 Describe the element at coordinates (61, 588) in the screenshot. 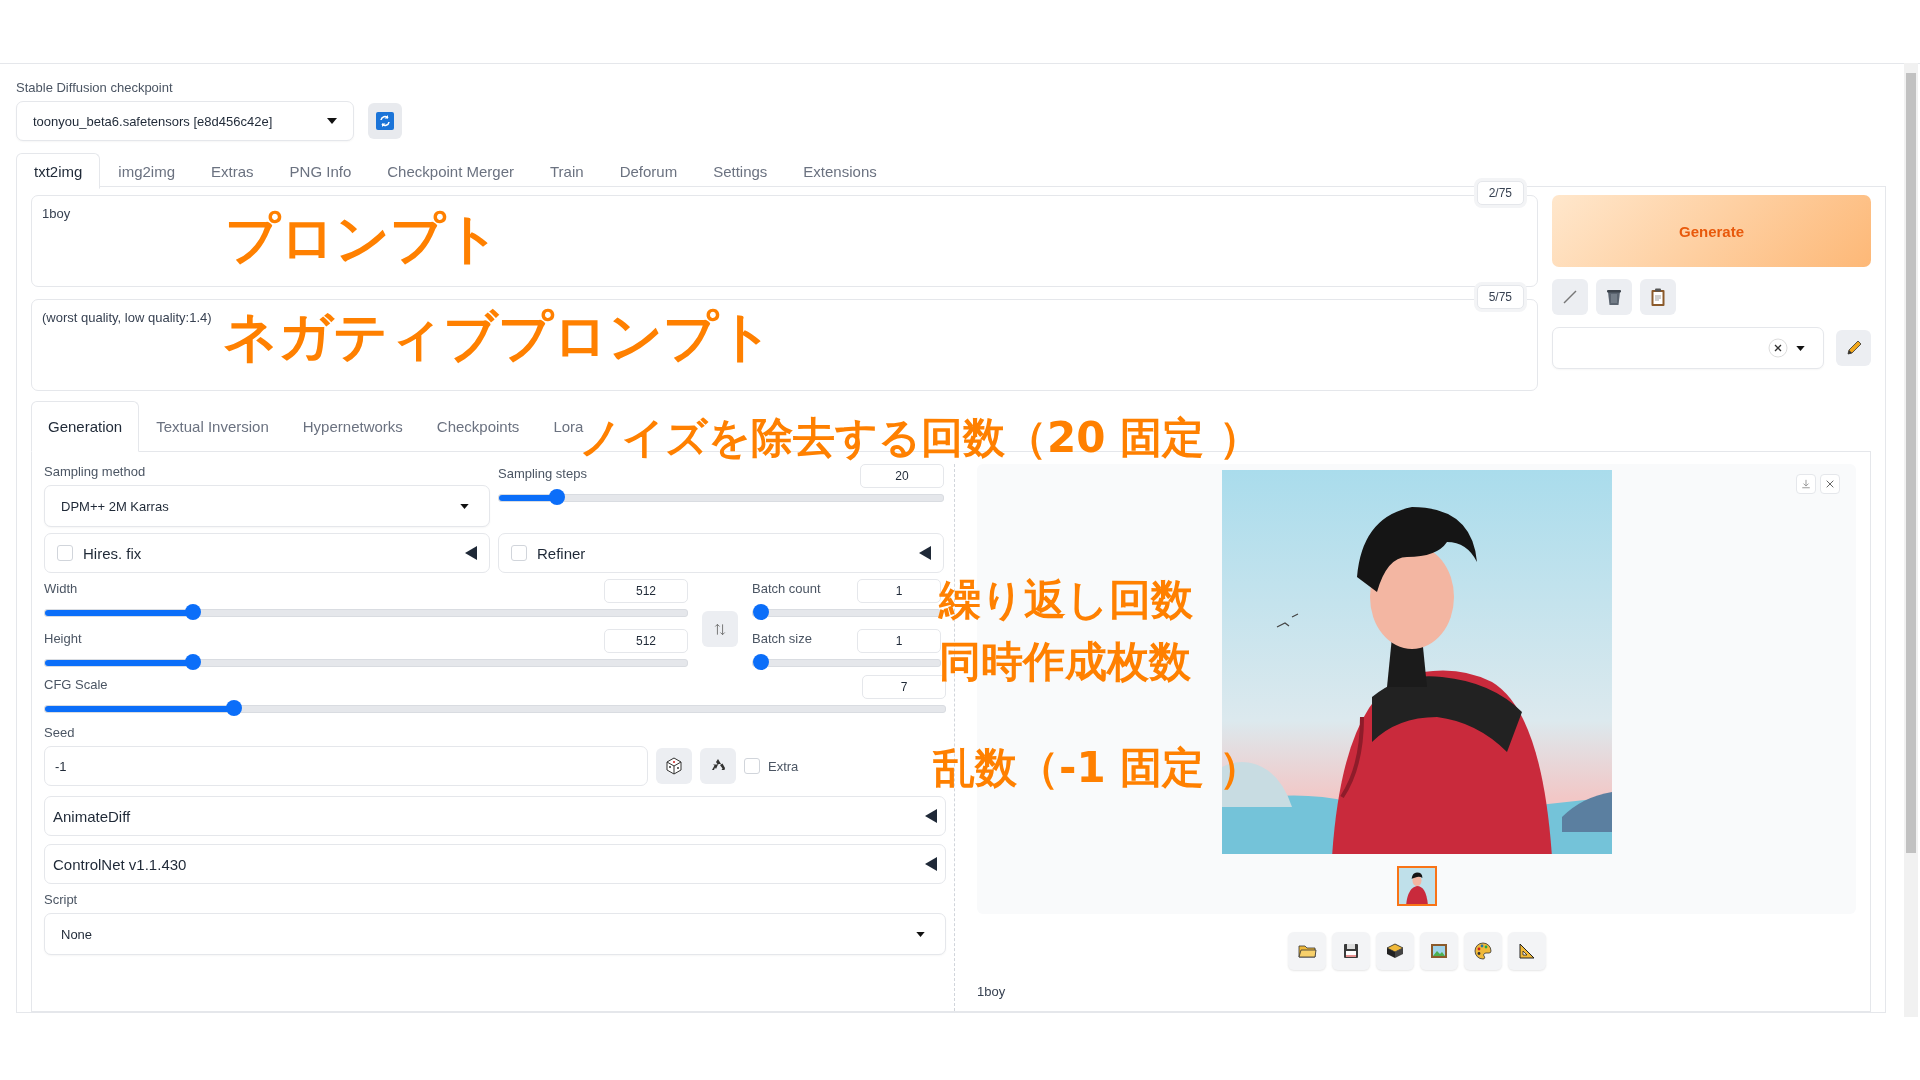

I see `slider-label: Width` at that location.